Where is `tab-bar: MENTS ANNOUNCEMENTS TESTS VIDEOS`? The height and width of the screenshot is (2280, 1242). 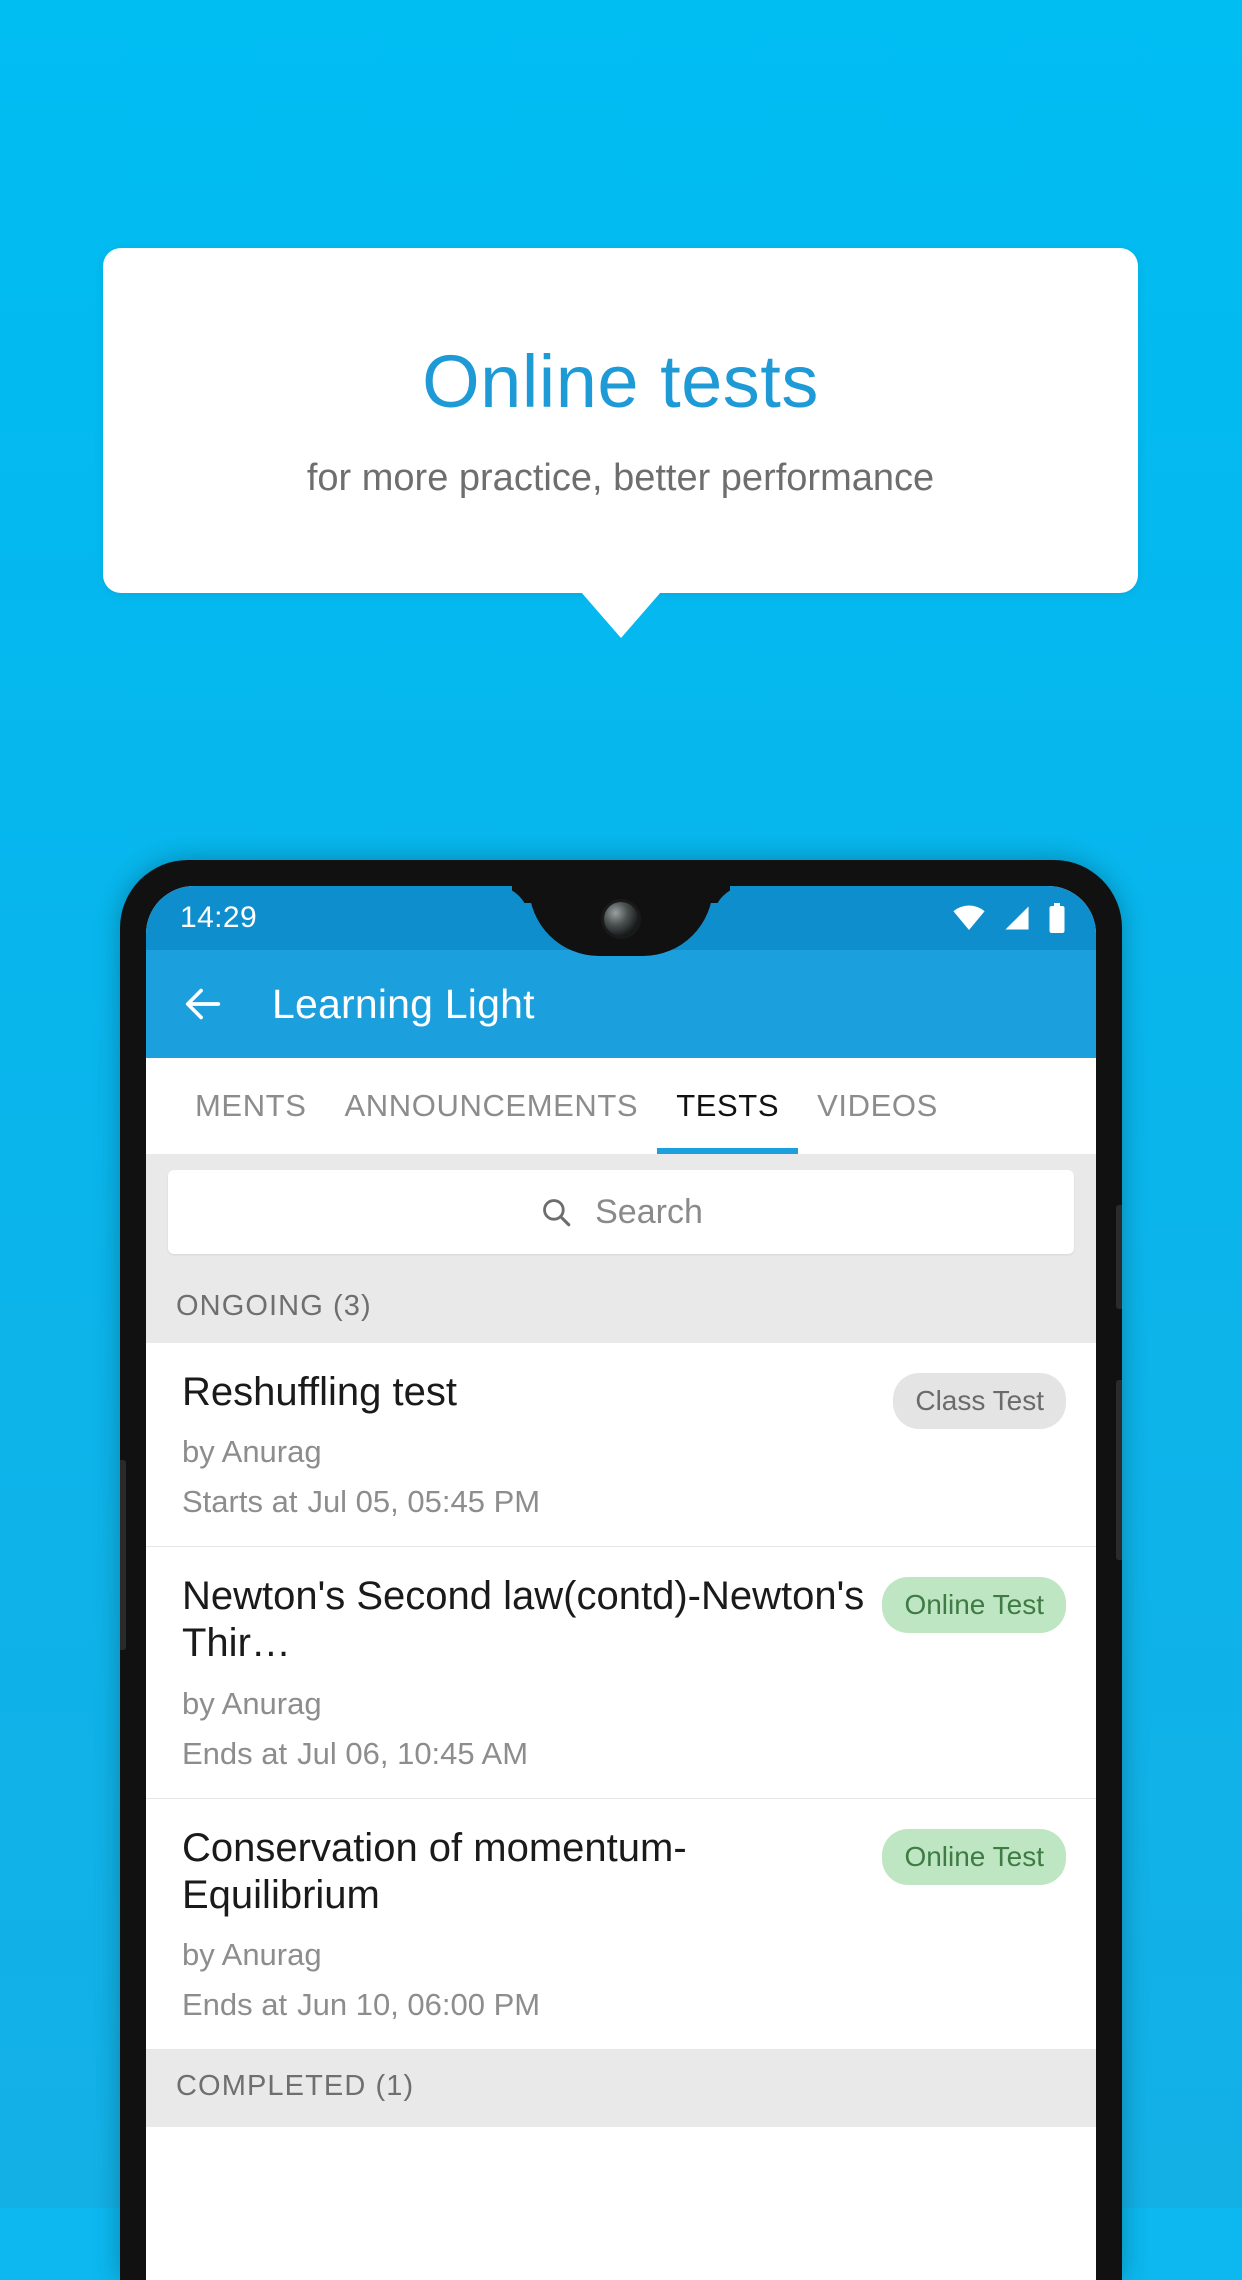 tab-bar: MENTS ANNOUNCEMENTS TESTS VIDEOS is located at coordinates (621, 1106).